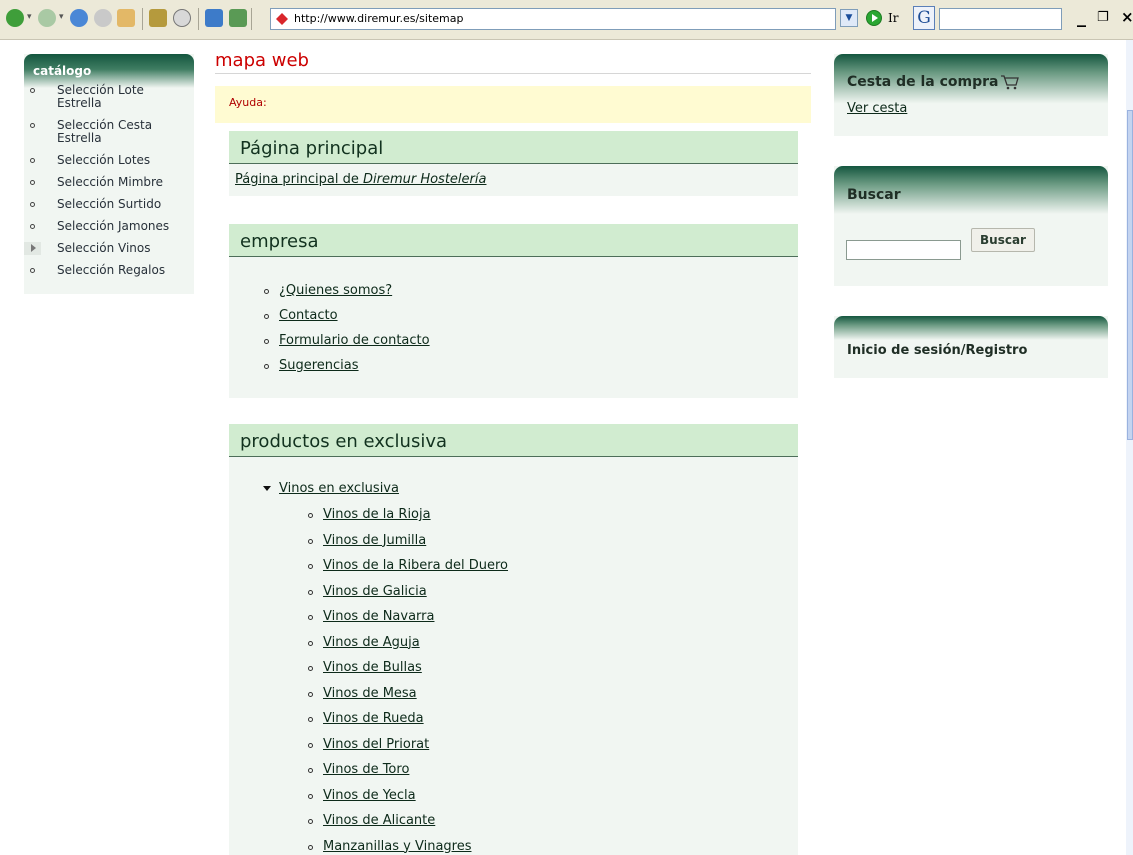 The width and height of the screenshot is (1133, 855). Describe the element at coordinates (1103, 17) in the screenshot. I see `restore-icon: ❐` at that location.